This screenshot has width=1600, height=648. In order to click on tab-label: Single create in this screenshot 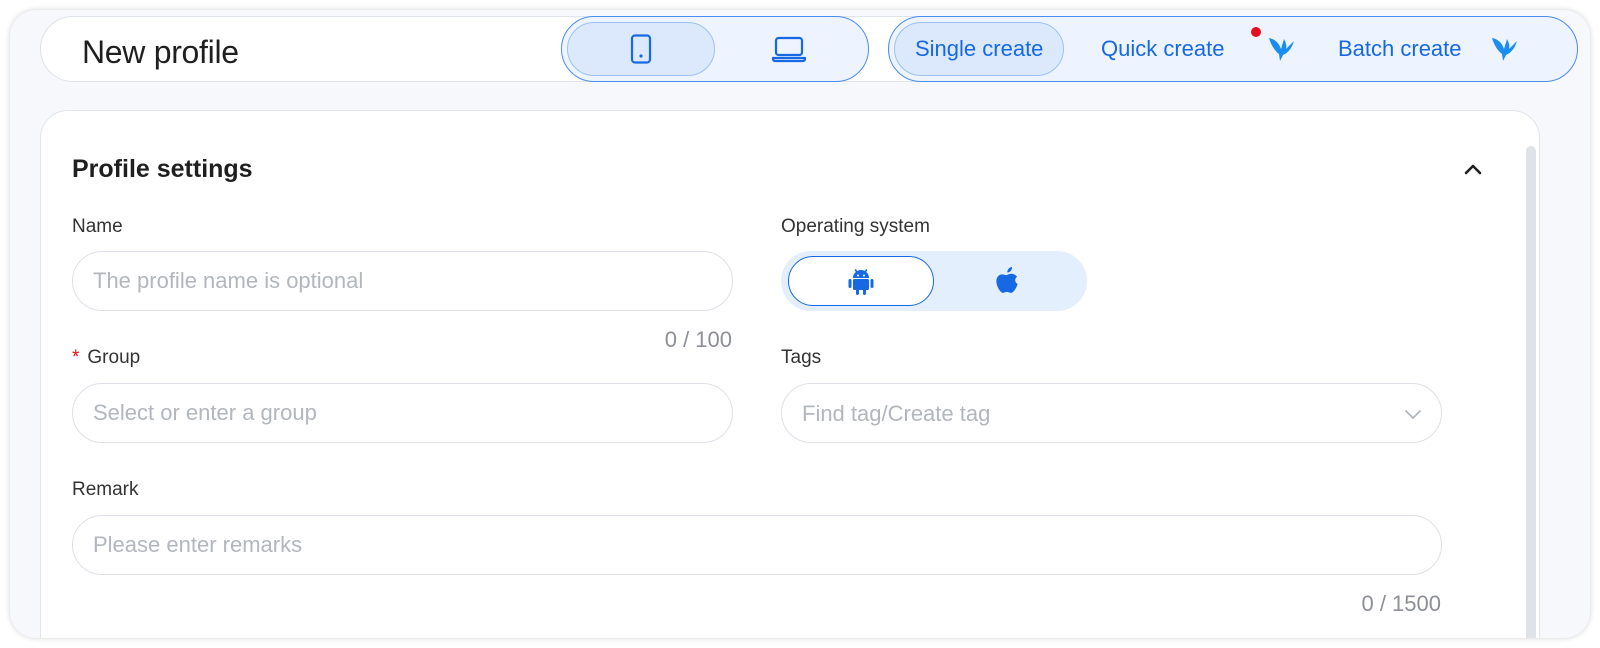, I will do `click(979, 48)`.